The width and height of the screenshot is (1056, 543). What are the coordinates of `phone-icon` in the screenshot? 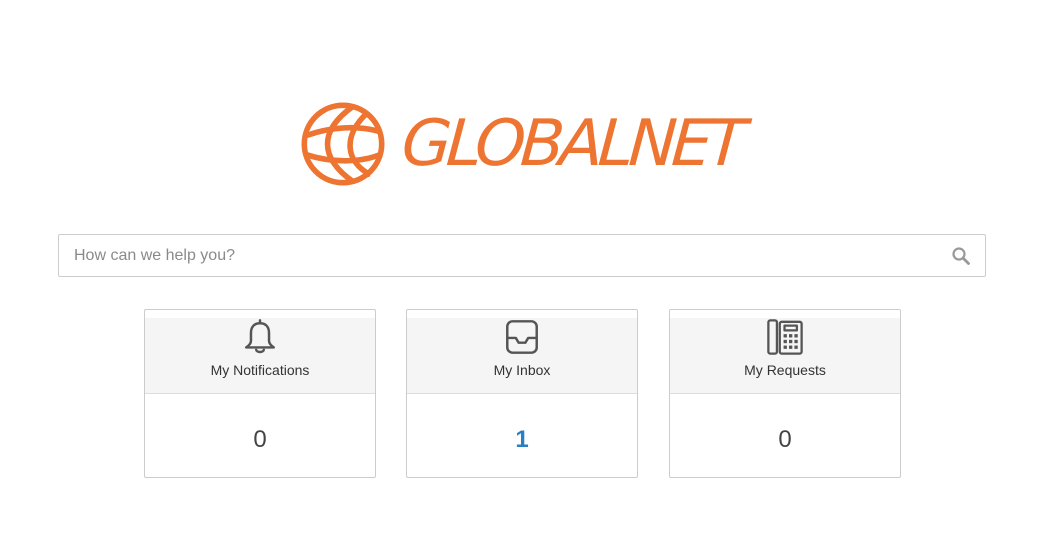 It's located at (785, 337).